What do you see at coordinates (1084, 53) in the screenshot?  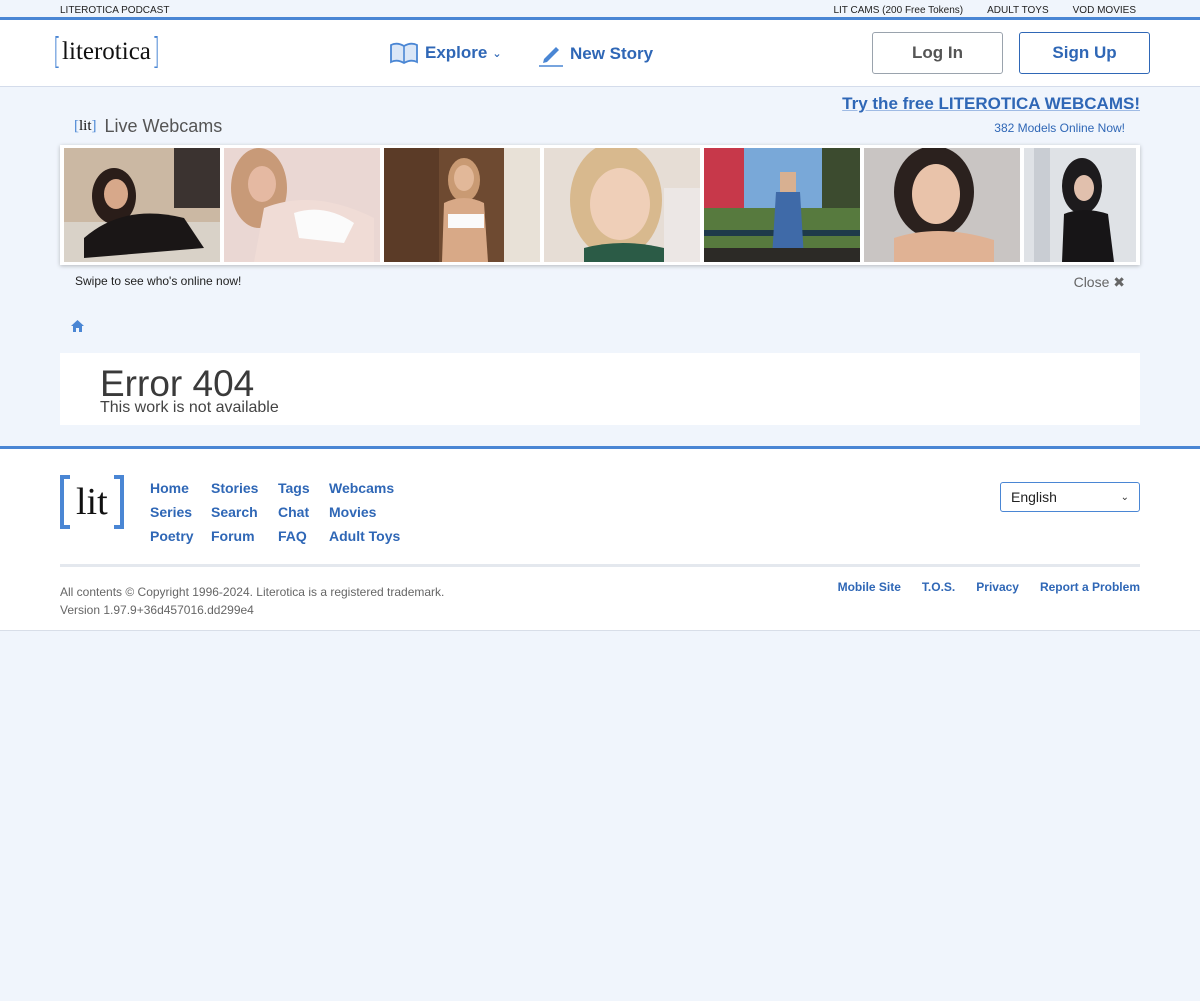 I see `signup-button: Sign Up` at bounding box center [1084, 53].